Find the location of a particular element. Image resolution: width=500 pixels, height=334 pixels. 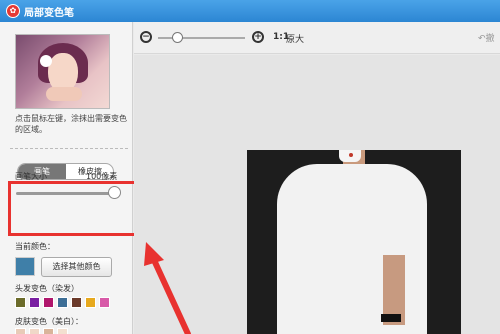

current-color-swatch is located at coordinates (25, 266).